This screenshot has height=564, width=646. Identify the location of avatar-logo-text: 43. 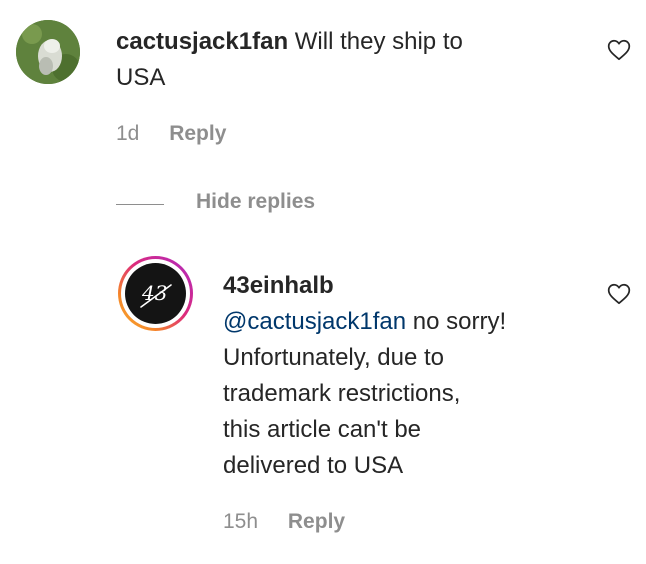
(154, 293).